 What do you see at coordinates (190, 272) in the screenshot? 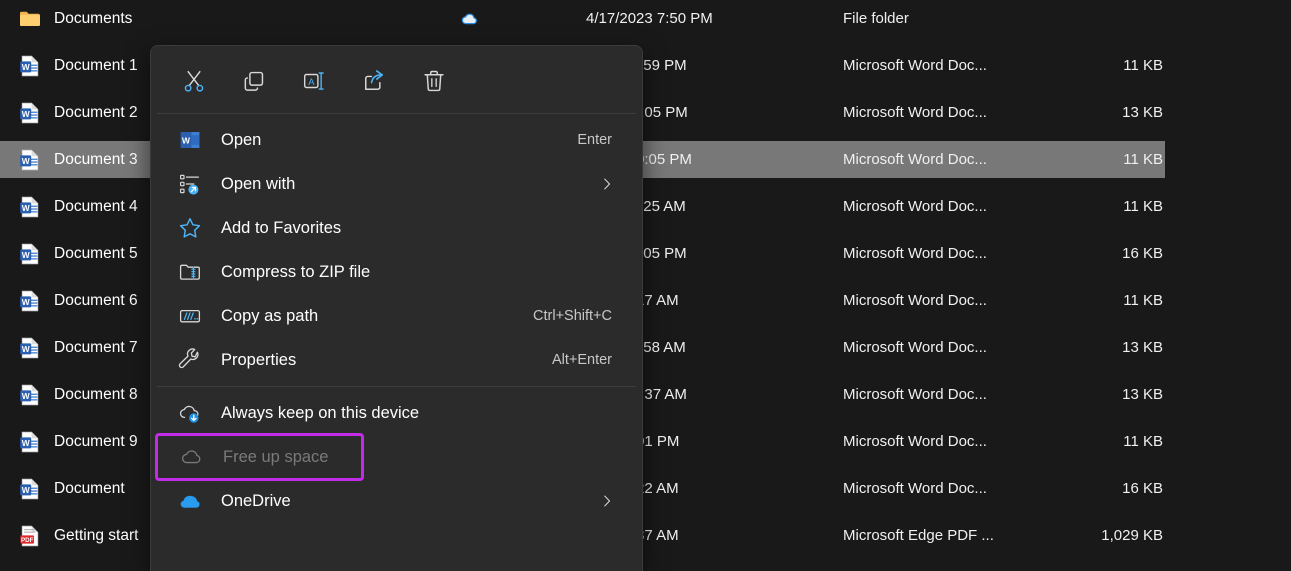
I see `zip-folder-icon` at bounding box center [190, 272].